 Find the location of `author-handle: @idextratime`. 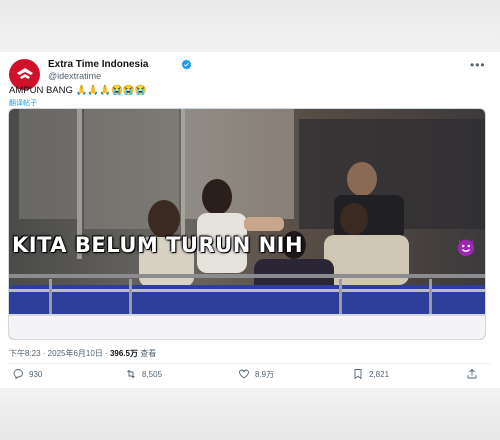

author-handle: @idextratime is located at coordinates (74, 76).